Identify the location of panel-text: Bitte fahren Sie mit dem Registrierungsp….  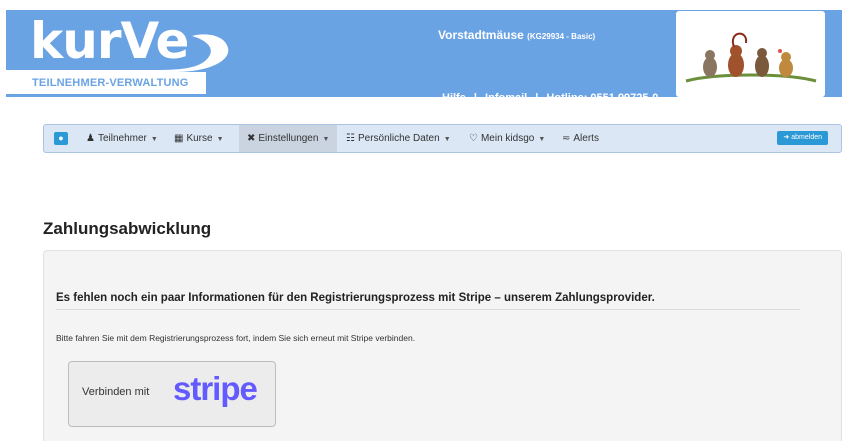
(236, 338).